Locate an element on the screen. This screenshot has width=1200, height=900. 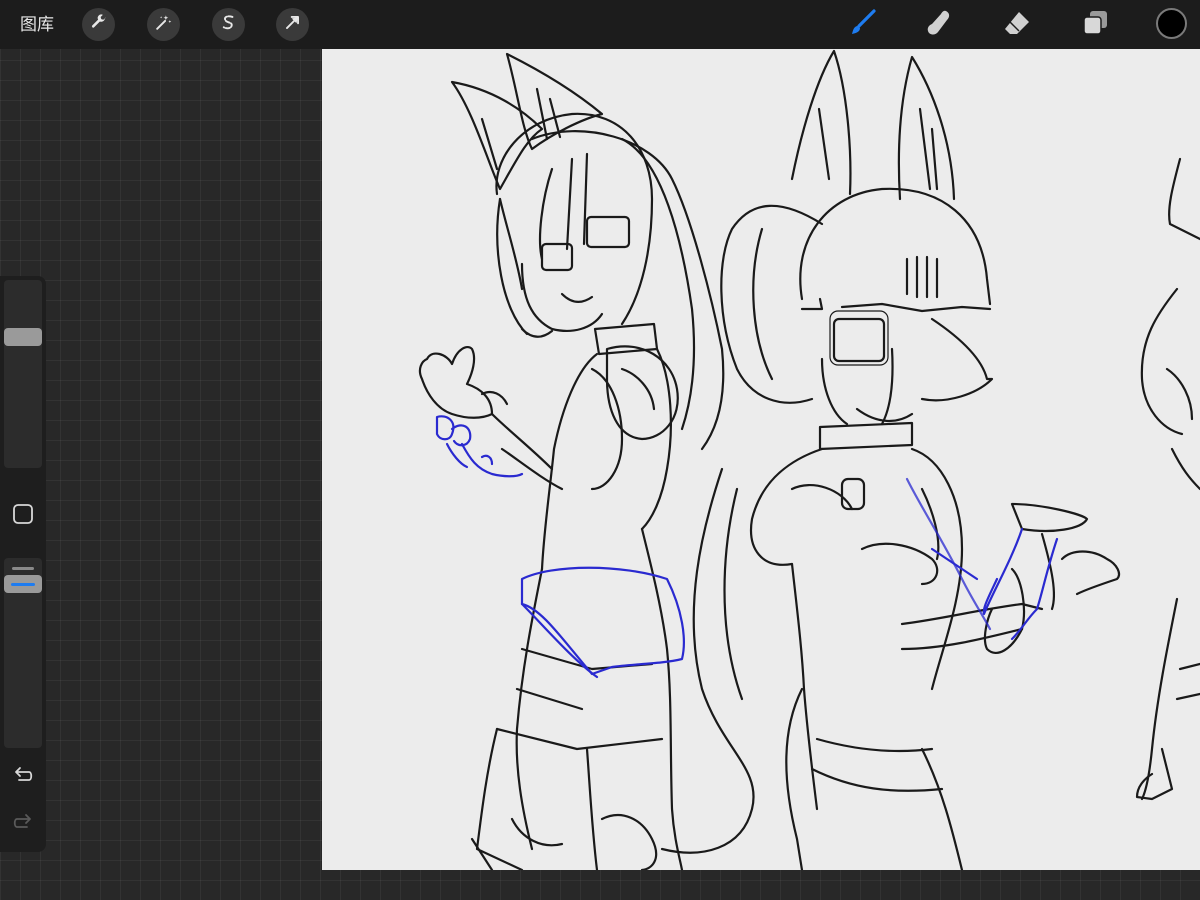
wrench-icon is located at coordinates (98, 25).